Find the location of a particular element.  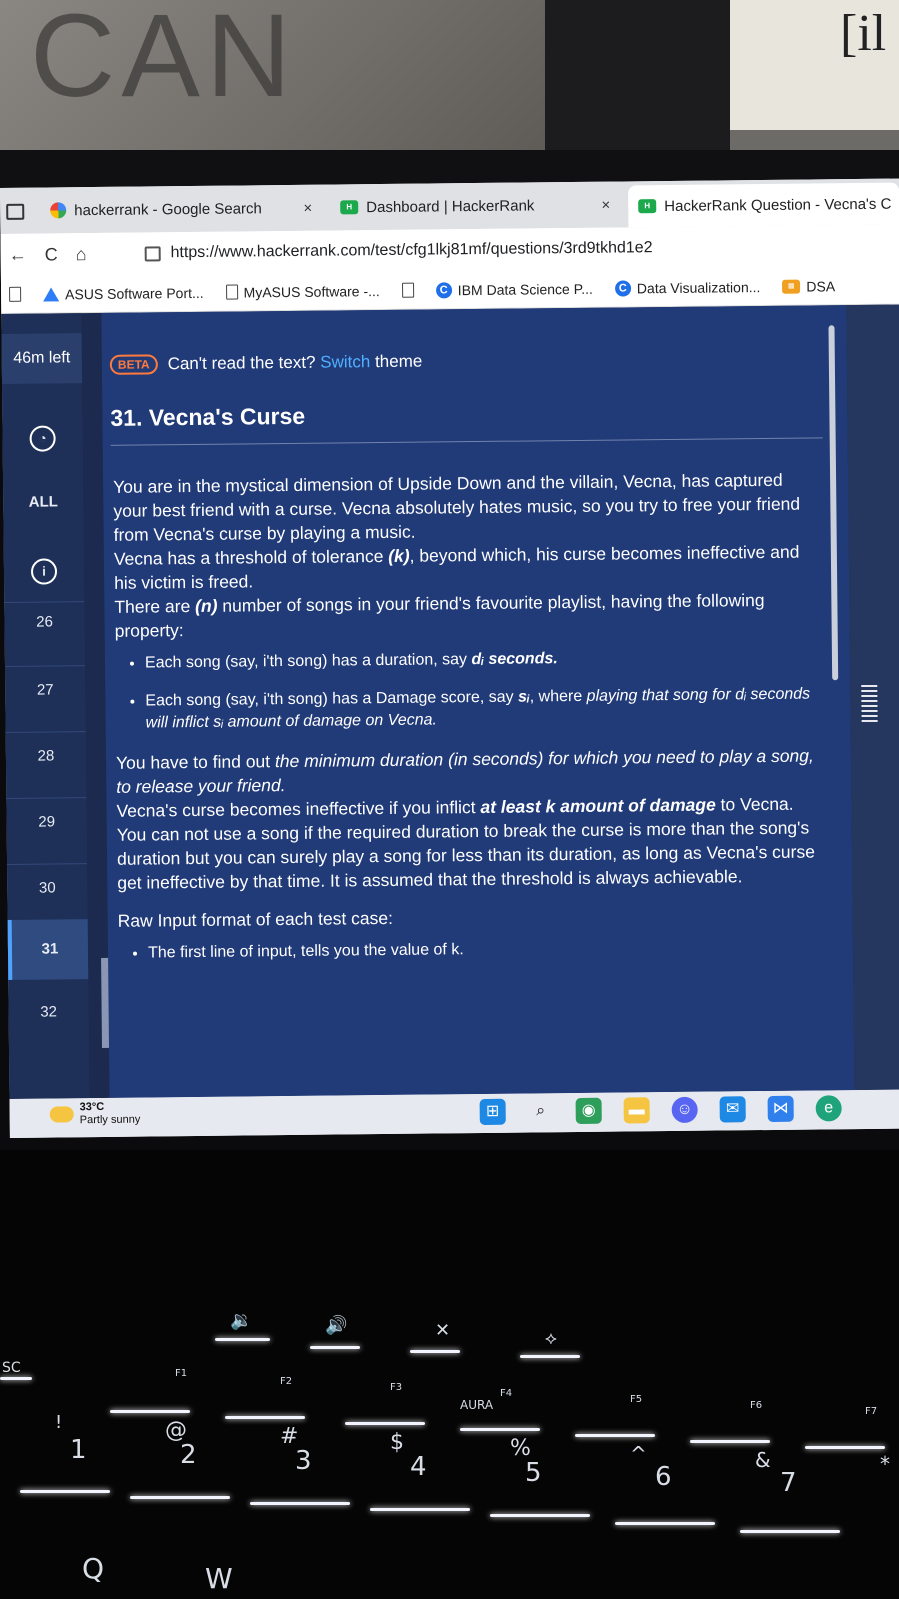

bookmark-page is located at coordinates (407, 290).